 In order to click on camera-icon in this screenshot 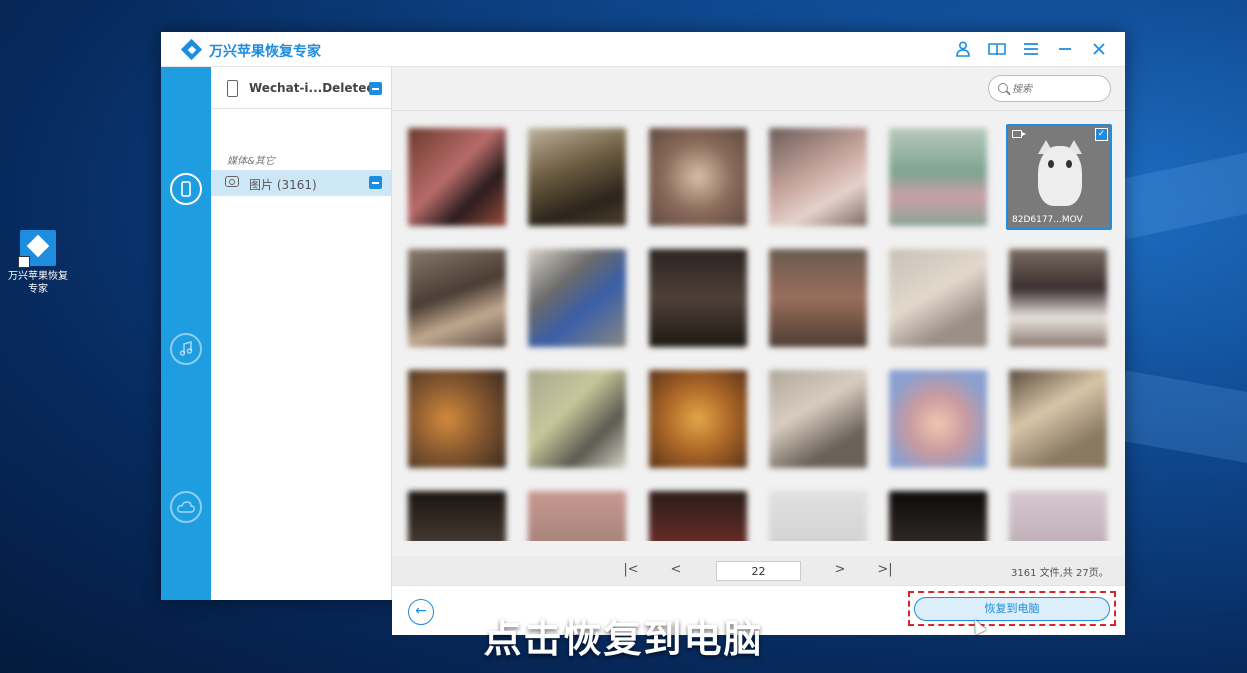, I will do `click(232, 181)`.